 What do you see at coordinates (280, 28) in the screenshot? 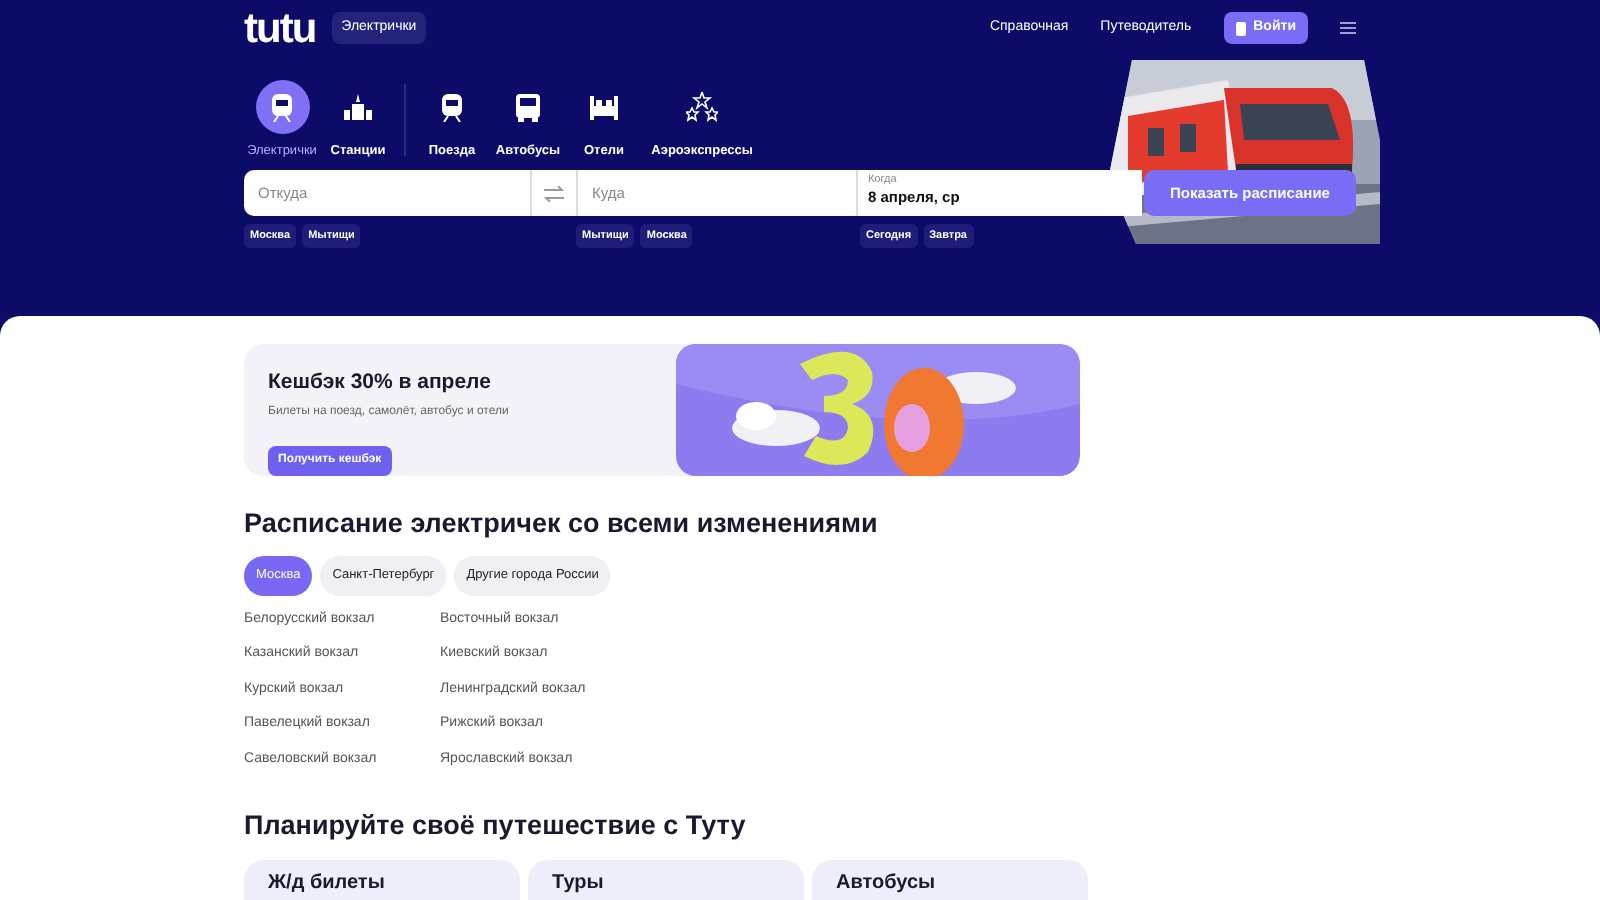
I see `logo: tutu` at bounding box center [280, 28].